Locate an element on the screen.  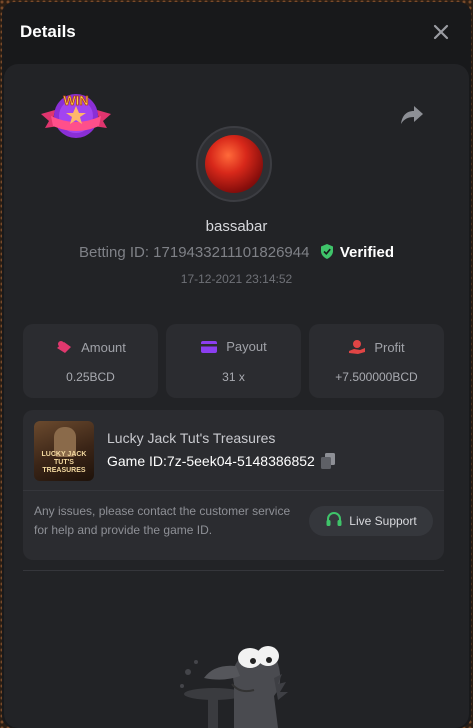
stat-header-amount: Amount is located at coordinates (90, 347).